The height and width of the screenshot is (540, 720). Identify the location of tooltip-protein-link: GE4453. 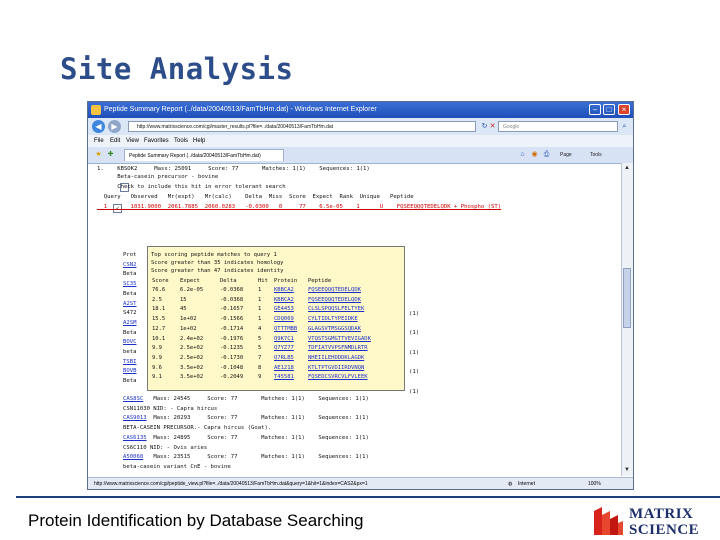
(284, 309).